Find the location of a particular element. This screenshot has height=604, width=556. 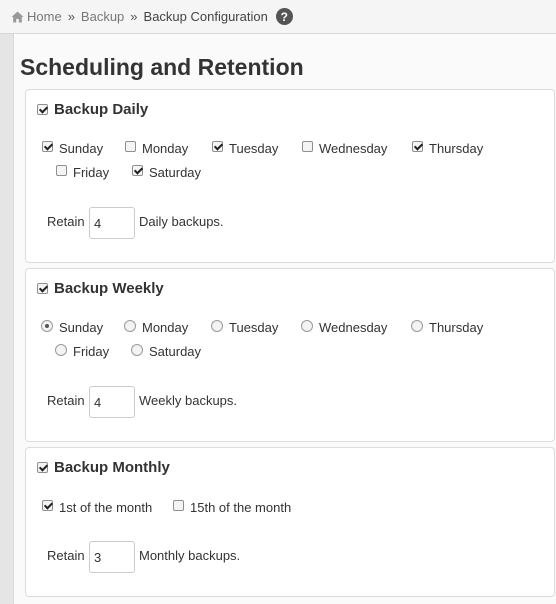

weekly-sunday-radio is located at coordinates (47, 326).